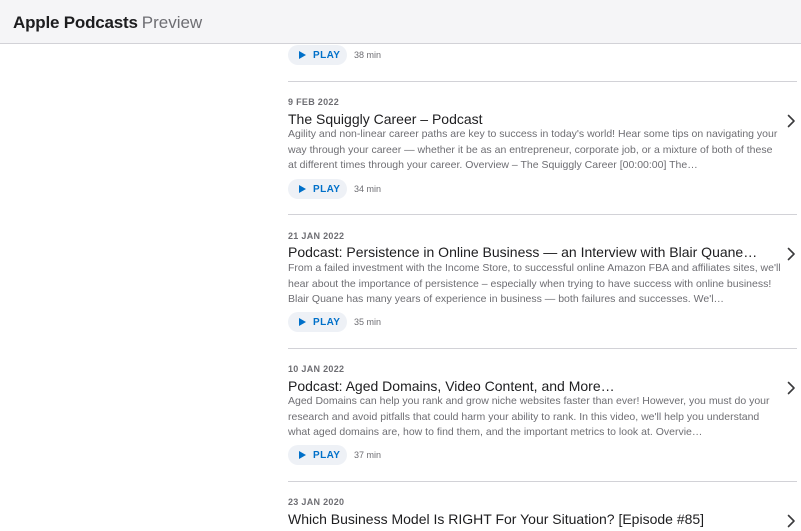  I want to click on episode-date: 23 JAN 2020, so click(316, 502).